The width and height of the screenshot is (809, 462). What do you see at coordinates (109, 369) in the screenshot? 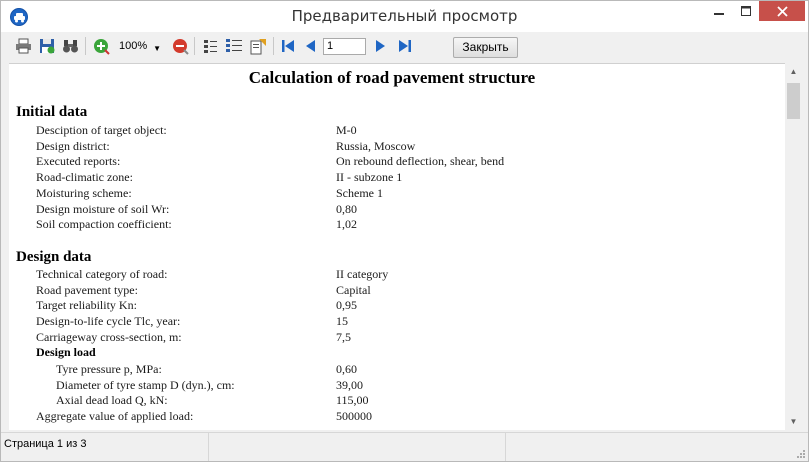
I see `row-label: Tyre pressure p, MPa:` at bounding box center [109, 369].